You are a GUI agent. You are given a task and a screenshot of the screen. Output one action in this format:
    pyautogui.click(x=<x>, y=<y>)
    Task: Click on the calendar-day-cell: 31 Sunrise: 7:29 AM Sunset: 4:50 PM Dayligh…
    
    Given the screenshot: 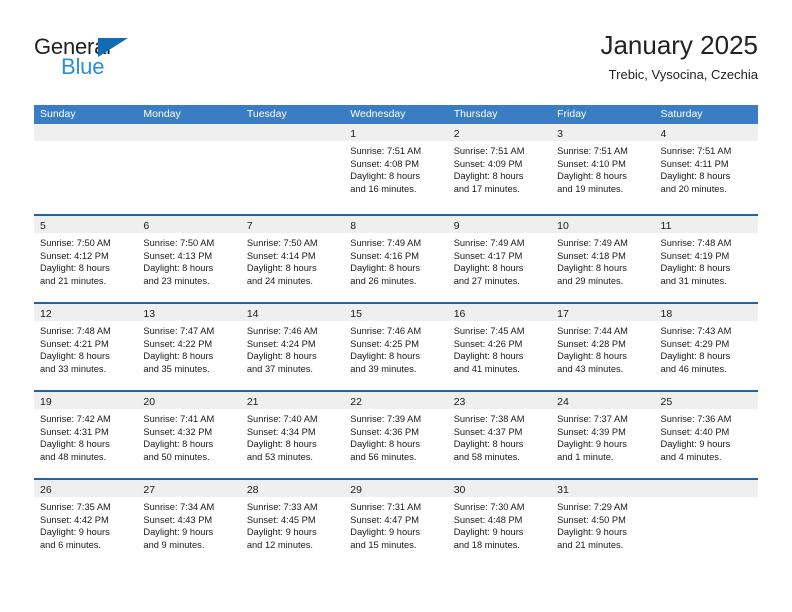 What is the action you would take?
    pyautogui.click(x=603, y=523)
    